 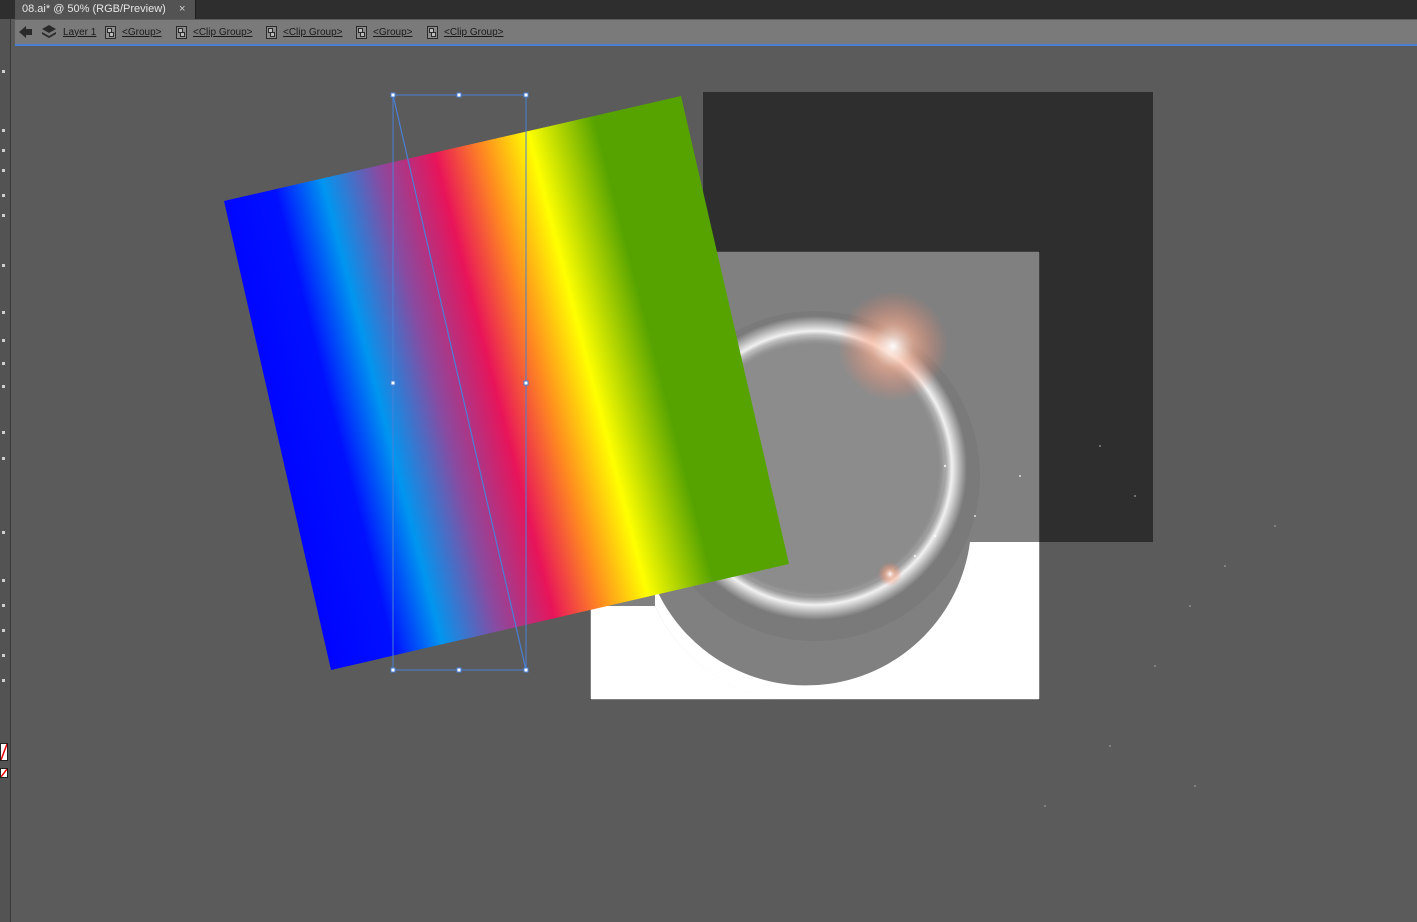 I want to click on stroke-swatch, so click(x=4, y=773).